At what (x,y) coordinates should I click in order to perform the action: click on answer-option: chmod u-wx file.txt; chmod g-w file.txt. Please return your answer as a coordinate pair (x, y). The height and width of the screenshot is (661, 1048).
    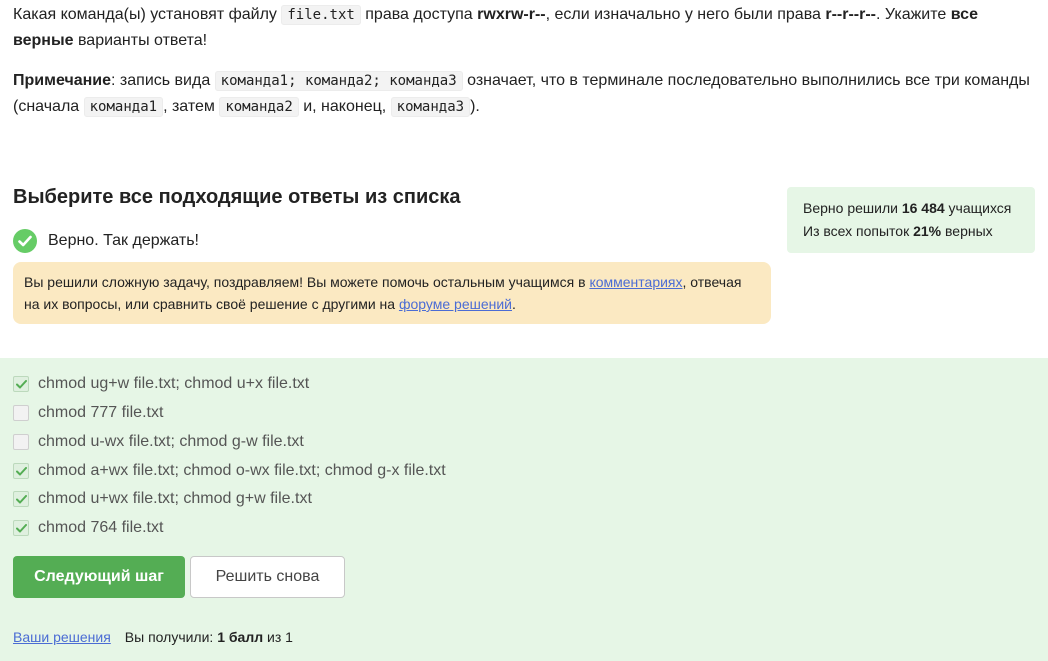
    Looking at the image, I should click on (158, 442).